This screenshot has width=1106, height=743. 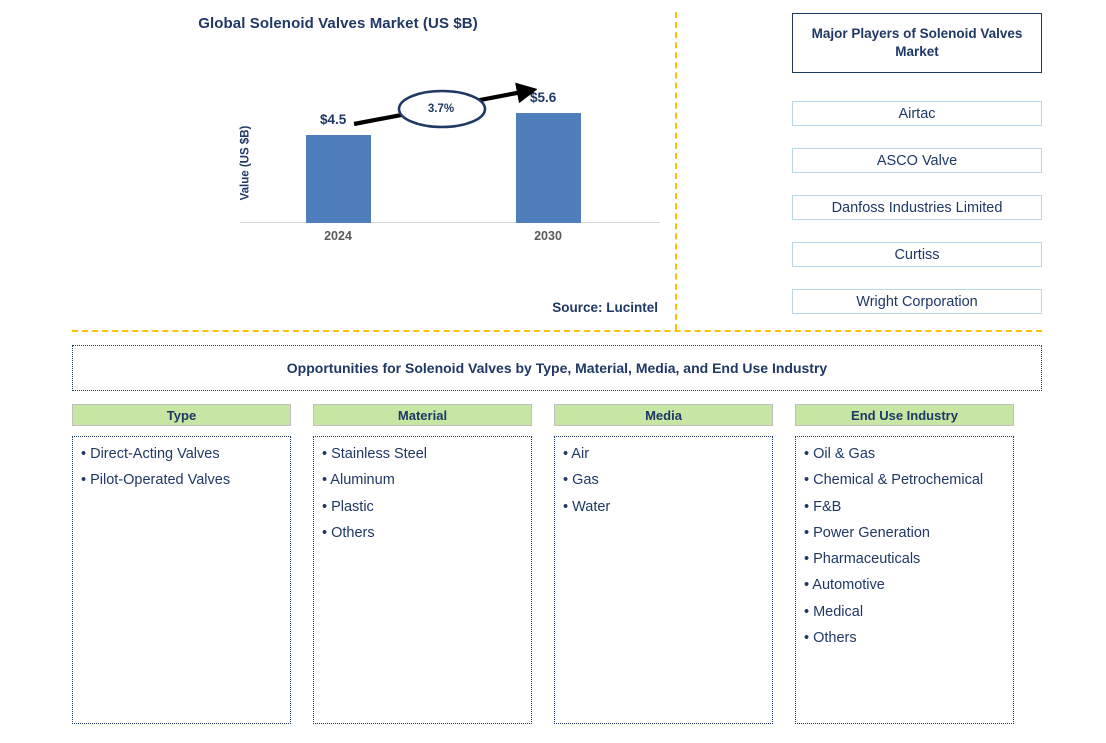 What do you see at coordinates (338, 236) in the screenshot?
I see `x-label-2024: 2024` at bounding box center [338, 236].